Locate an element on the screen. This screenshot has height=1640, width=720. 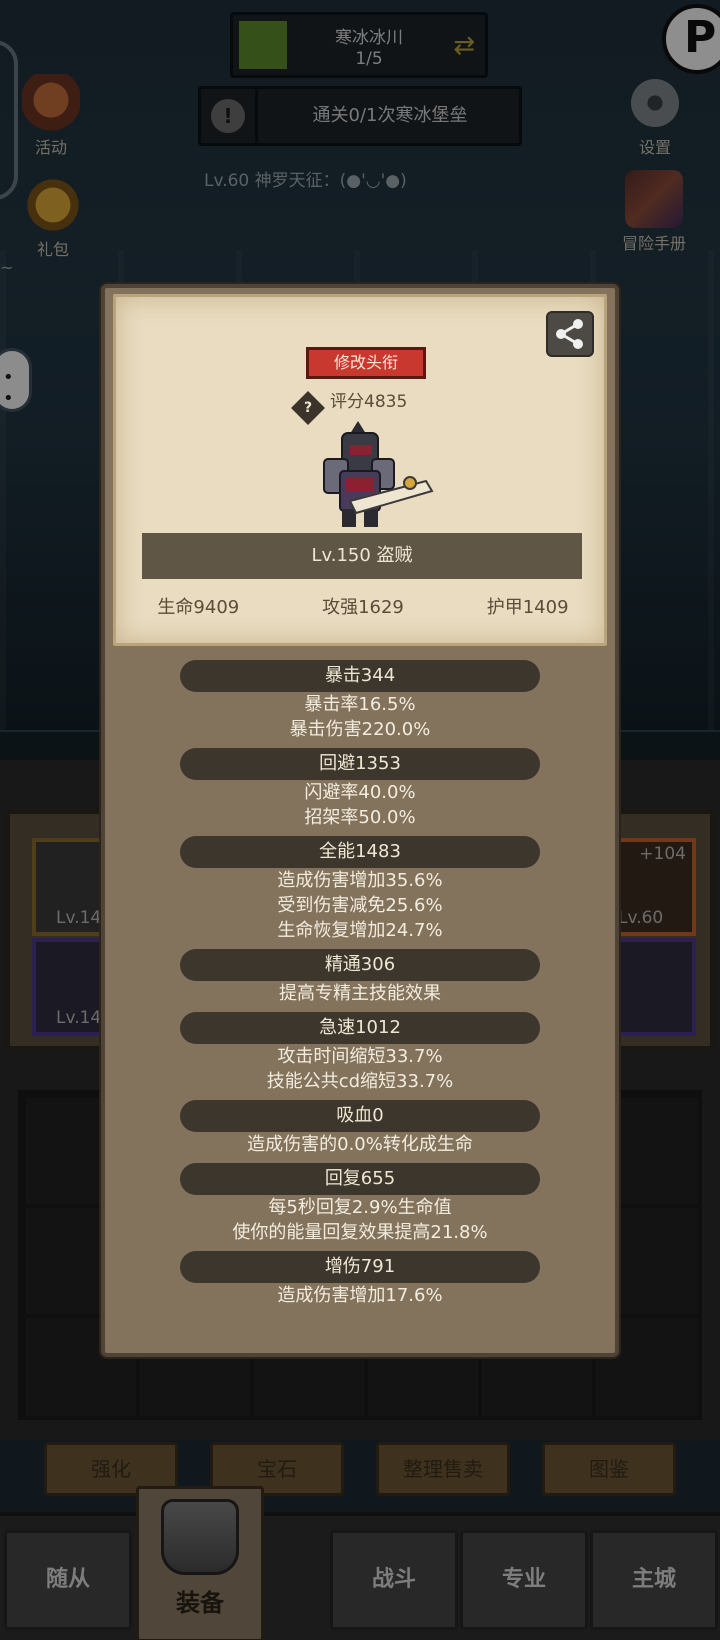
stat-header: 吸血0 is located at coordinates (360, 1116).